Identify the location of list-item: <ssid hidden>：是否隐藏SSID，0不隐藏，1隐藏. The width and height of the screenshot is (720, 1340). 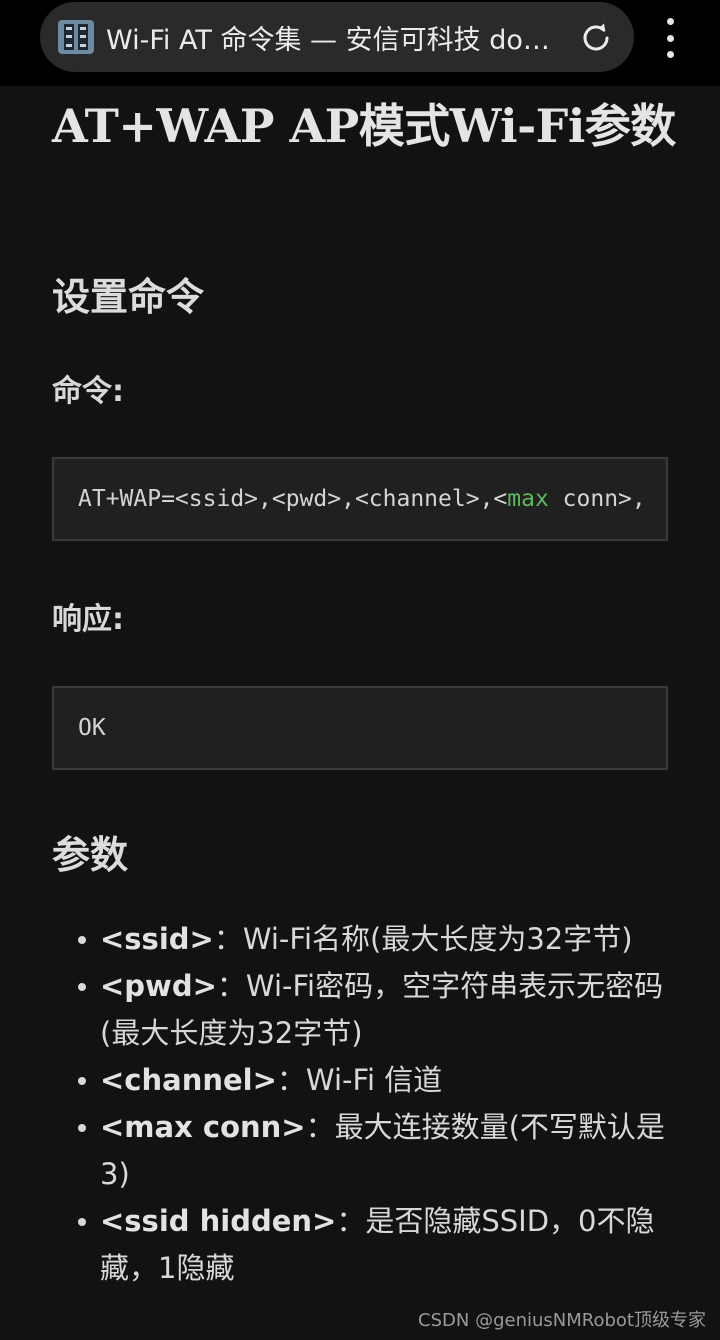
(360, 1245).